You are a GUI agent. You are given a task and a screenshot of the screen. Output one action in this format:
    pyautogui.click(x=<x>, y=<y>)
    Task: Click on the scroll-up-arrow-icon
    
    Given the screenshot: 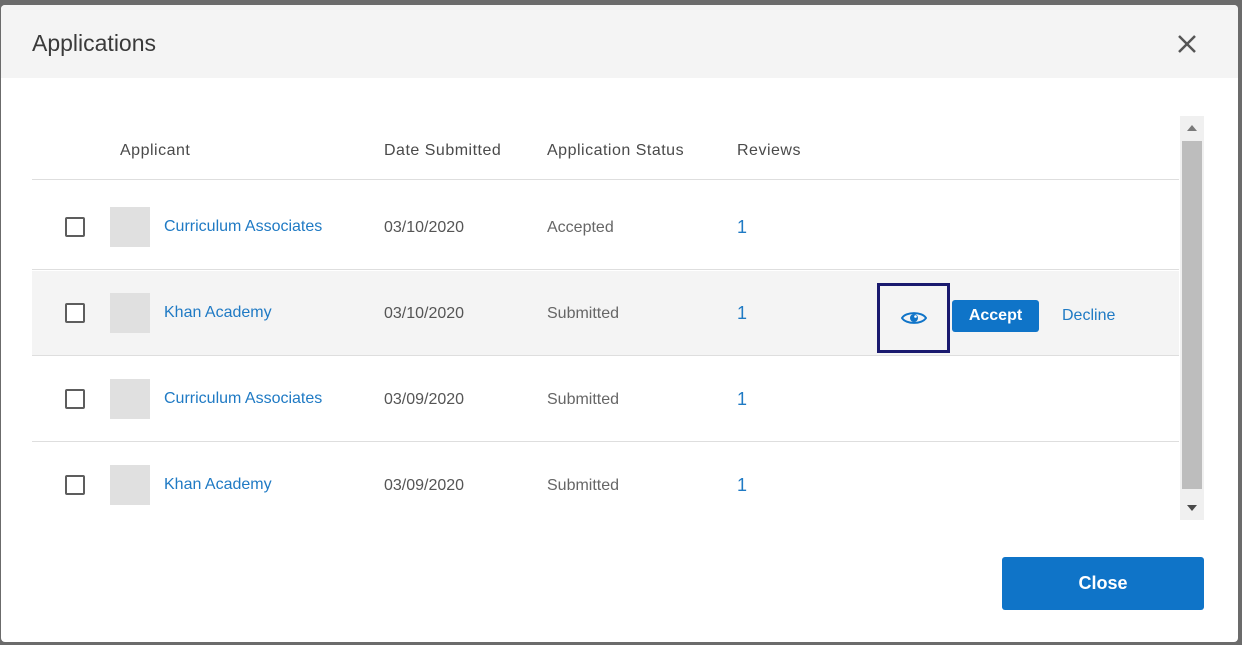 What is the action you would take?
    pyautogui.click(x=1192, y=128)
    